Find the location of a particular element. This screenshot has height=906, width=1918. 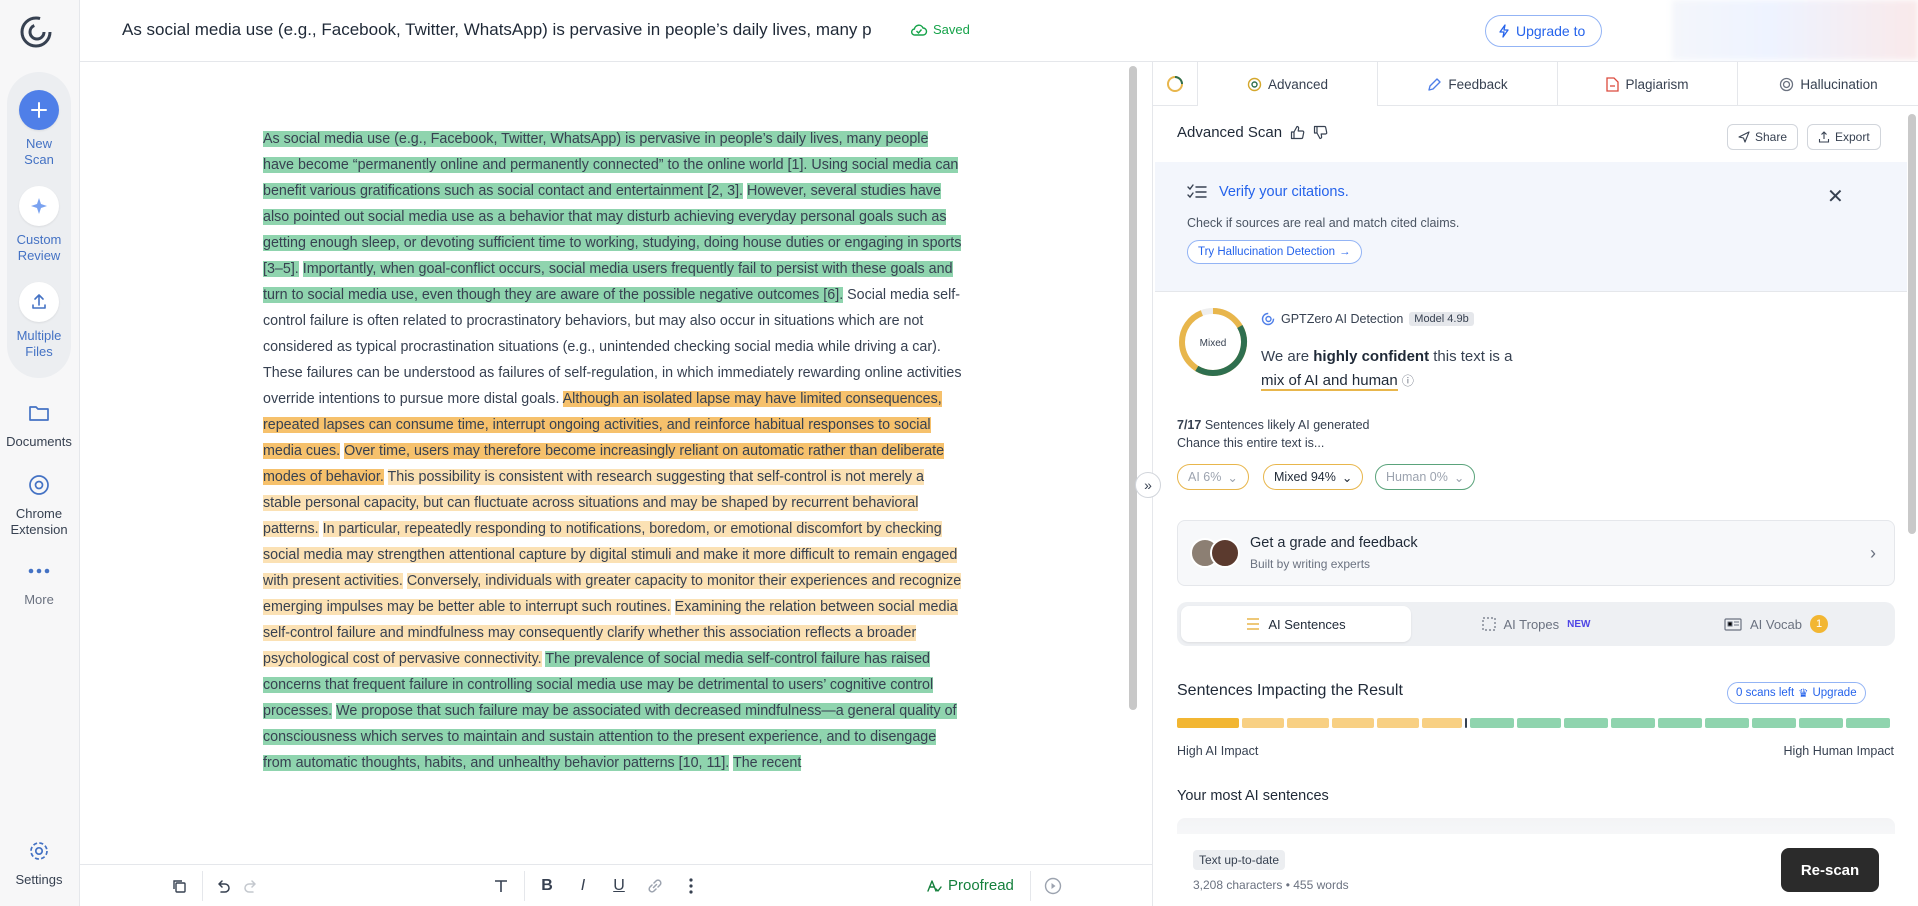

double-chevron-right-icon: » is located at coordinates (1148, 485).